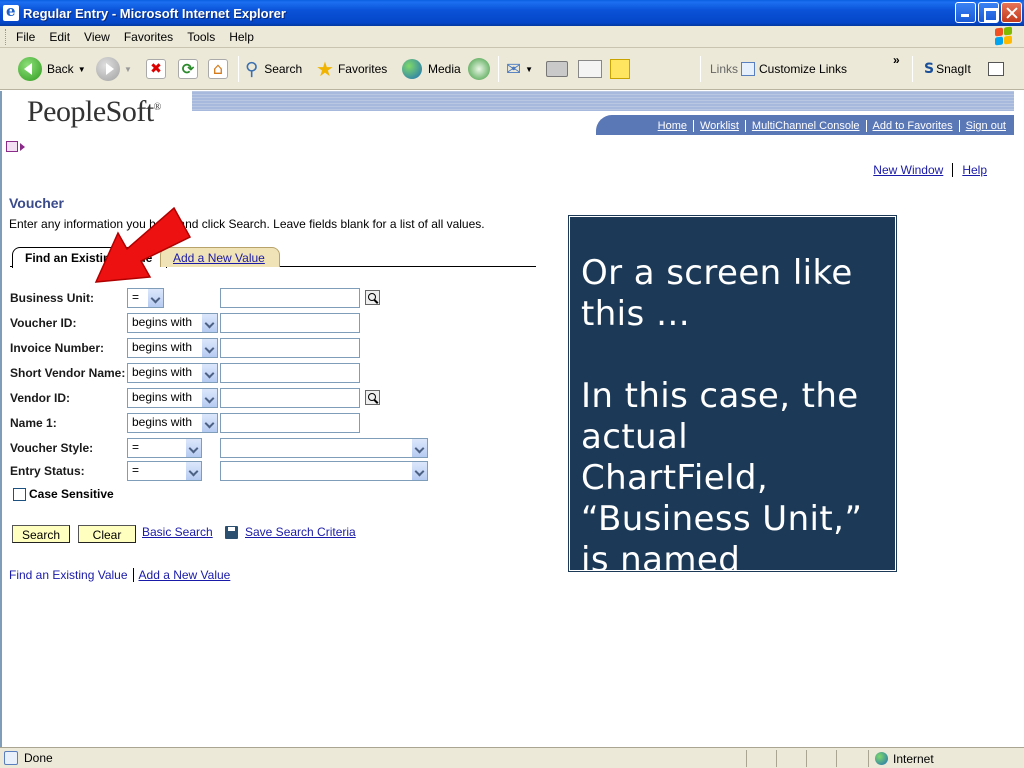 The width and height of the screenshot is (1024, 768). Describe the element at coordinates (164, 448) in the screenshot. I see `voucher-style-operator-select: =` at that location.